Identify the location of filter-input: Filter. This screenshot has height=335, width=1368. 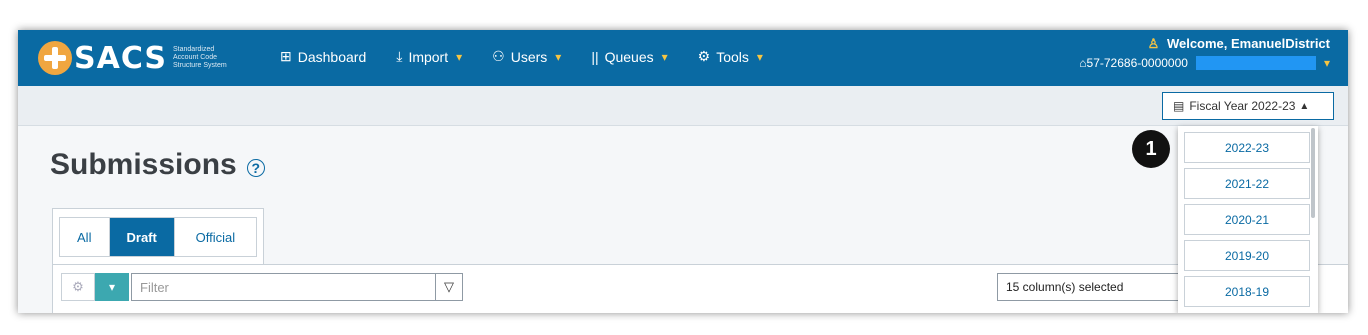
(283, 287).